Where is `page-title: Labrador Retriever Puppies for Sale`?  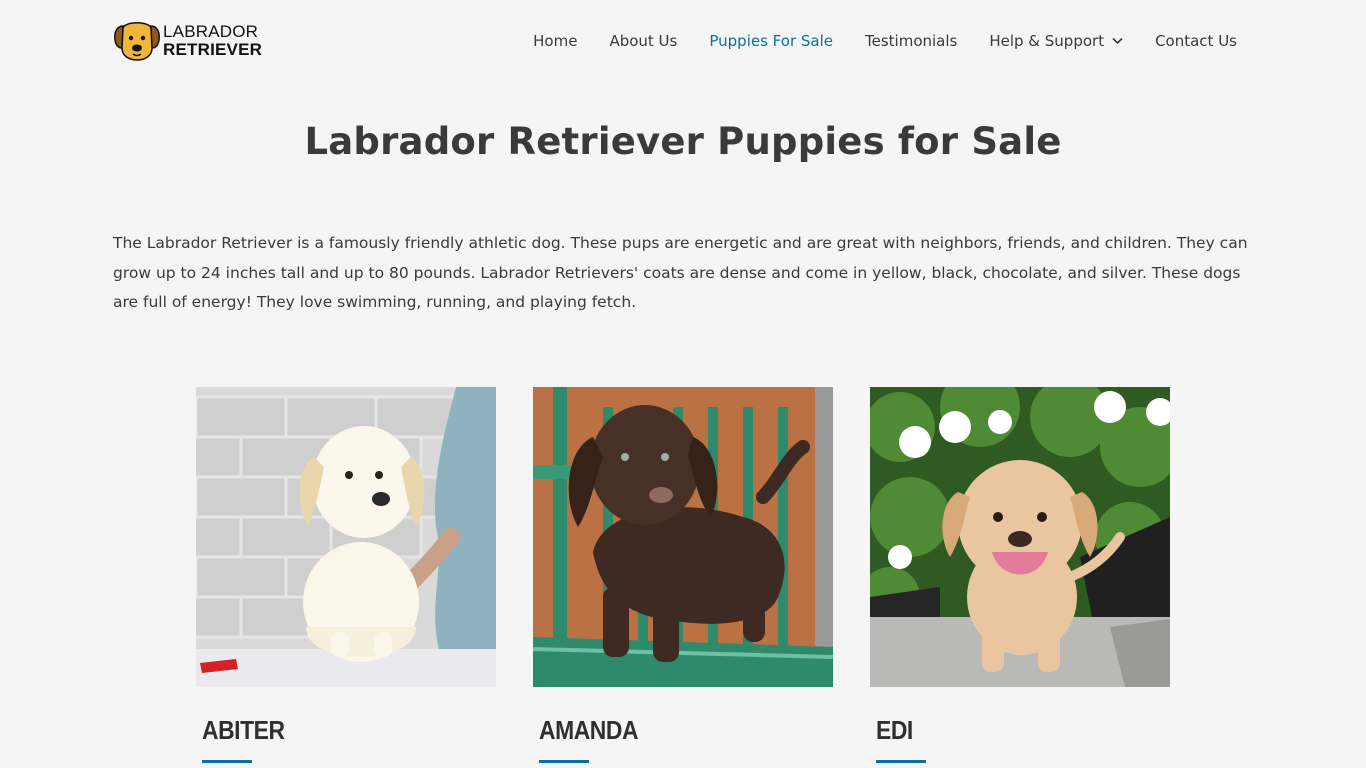 page-title: Labrador Retriever Puppies for Sale is located at coordinates (683, 141).